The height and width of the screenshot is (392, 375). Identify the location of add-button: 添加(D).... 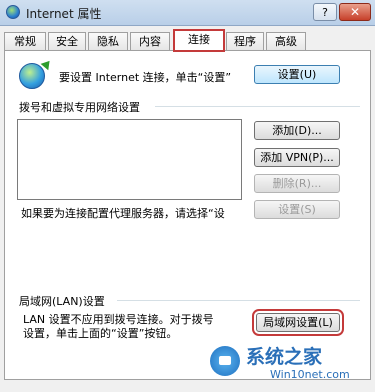
(297, 130).